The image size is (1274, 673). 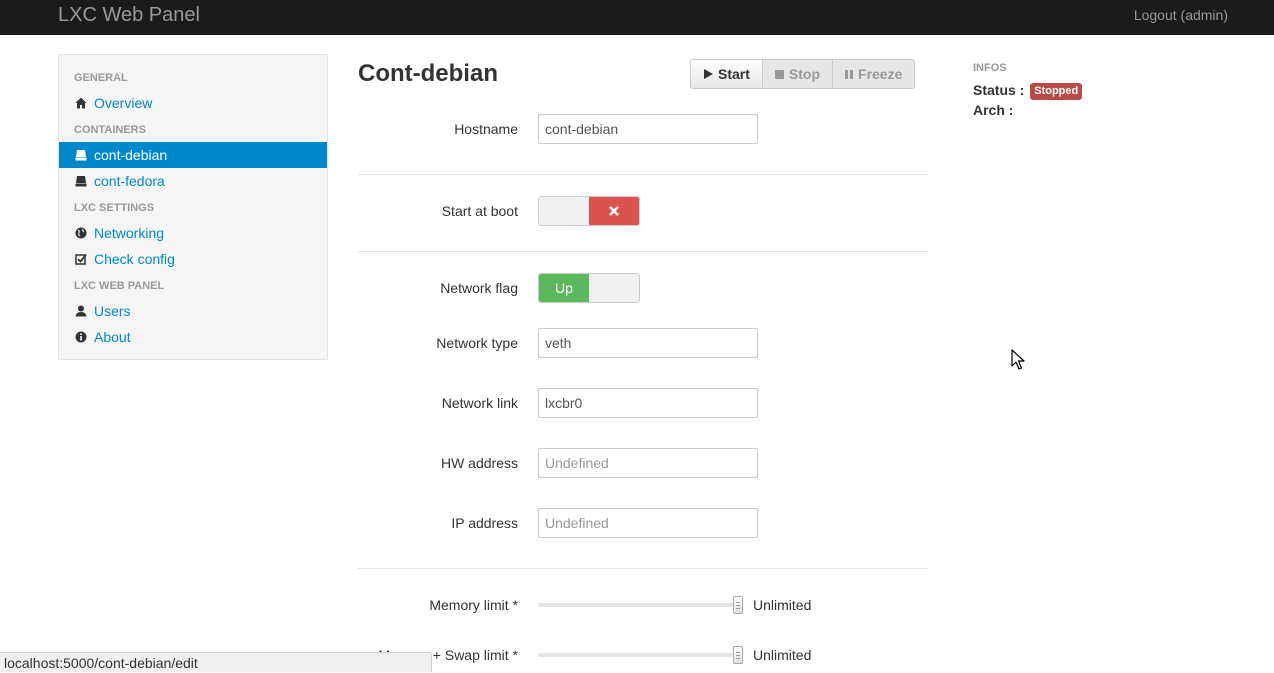 I want to click on home-icon, so click(x=81, y=103).